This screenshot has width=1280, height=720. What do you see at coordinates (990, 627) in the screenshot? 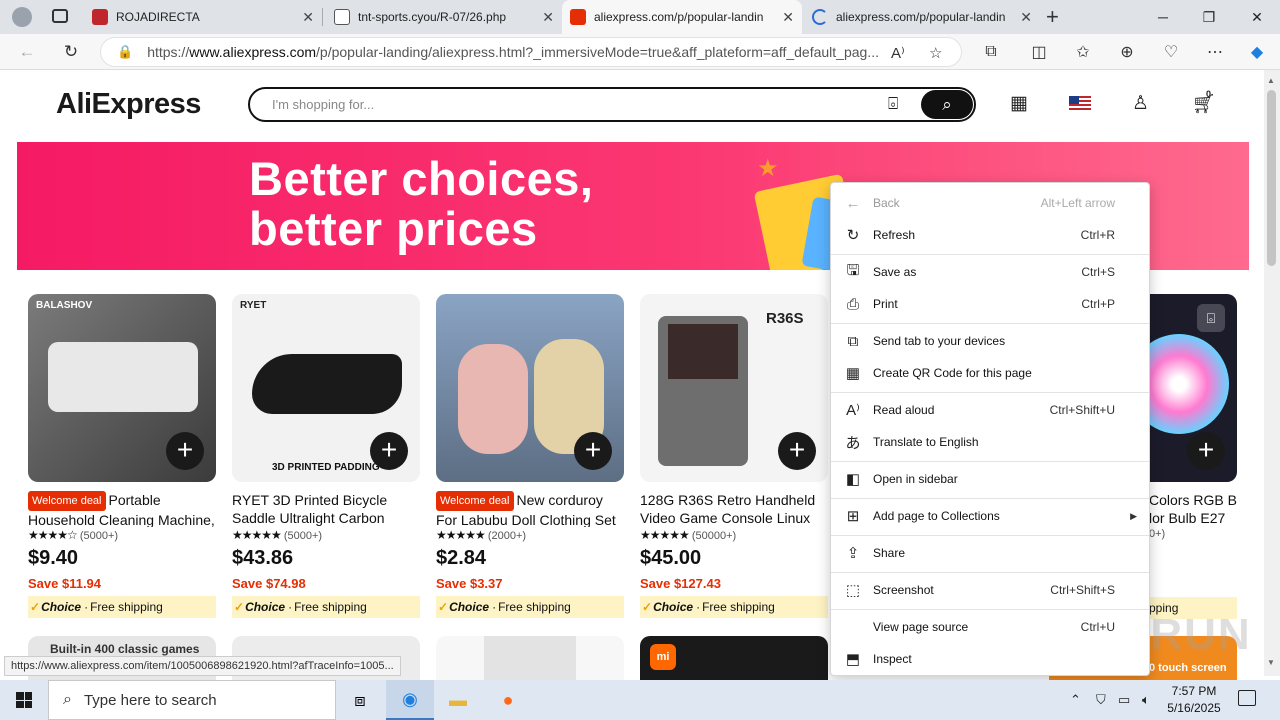
I see `menu-item-view-source: View page source Ctrl+U` at bounding box center [990, 627].